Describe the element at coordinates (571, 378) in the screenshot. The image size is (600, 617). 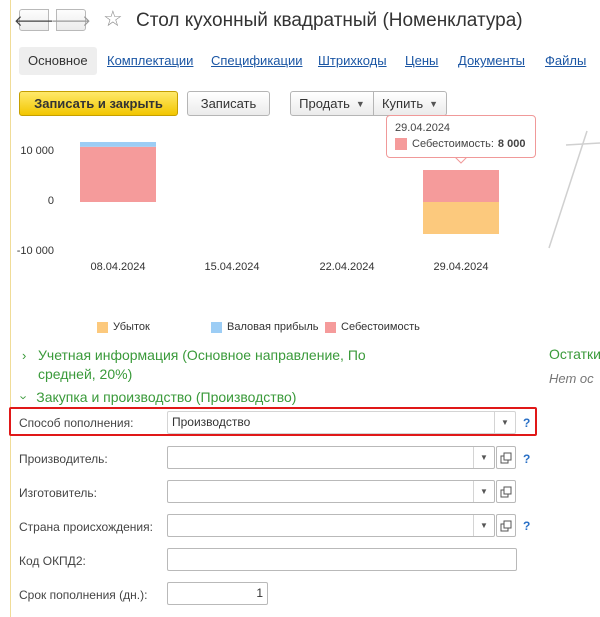
I see `stock-empty-note: Нет ос` at that location.